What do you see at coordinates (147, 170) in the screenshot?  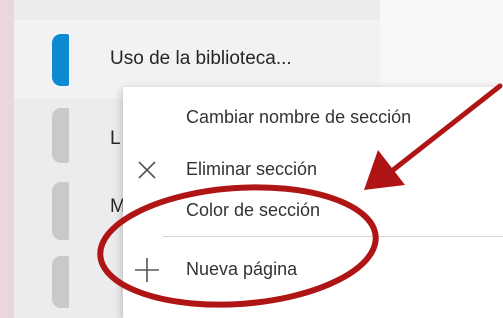 I see `close-icon` at bounding box center [147, 170].